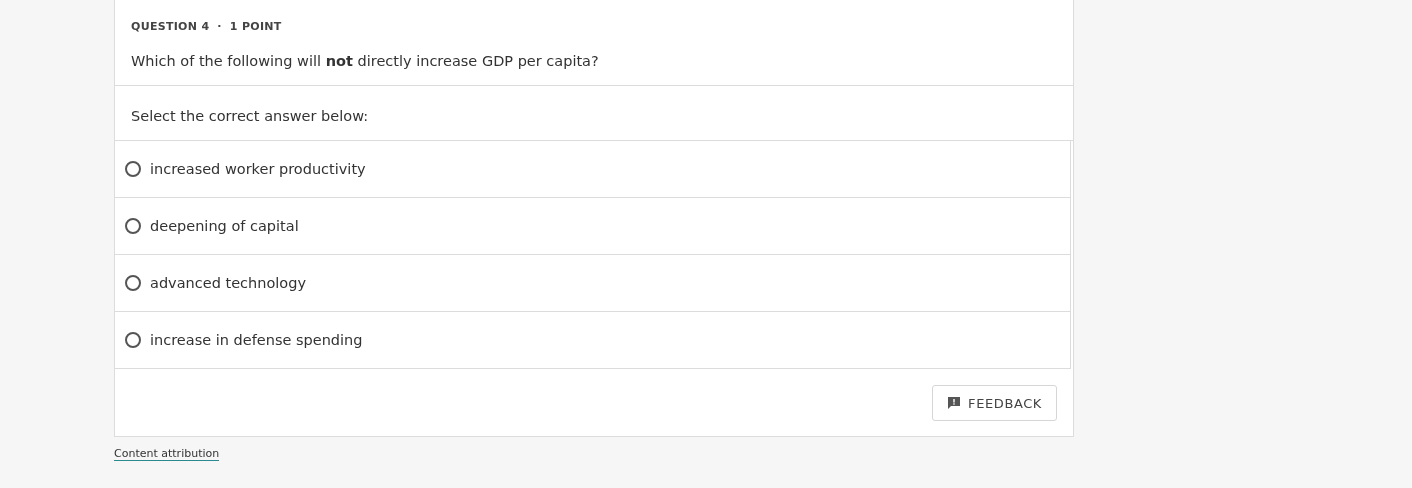 The height and width of the screenshot is (488, 1412). Describe the element at coordinates (954, 403) in the screenshot. I see `feedback-icon` at that location.